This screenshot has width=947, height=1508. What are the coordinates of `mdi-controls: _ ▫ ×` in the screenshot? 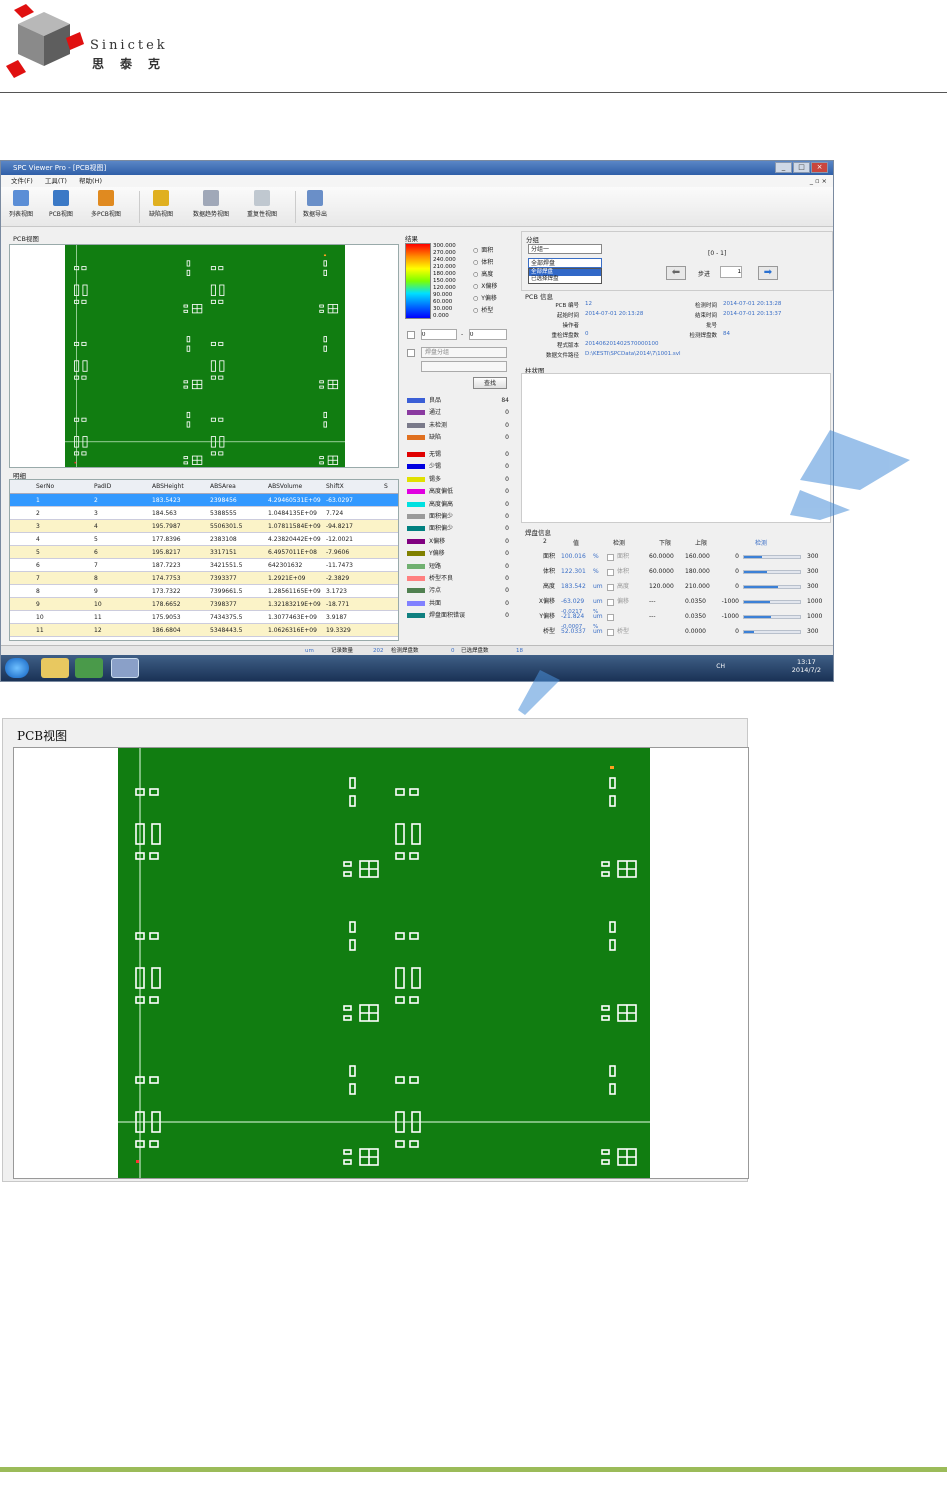 It's located at (818, 181).